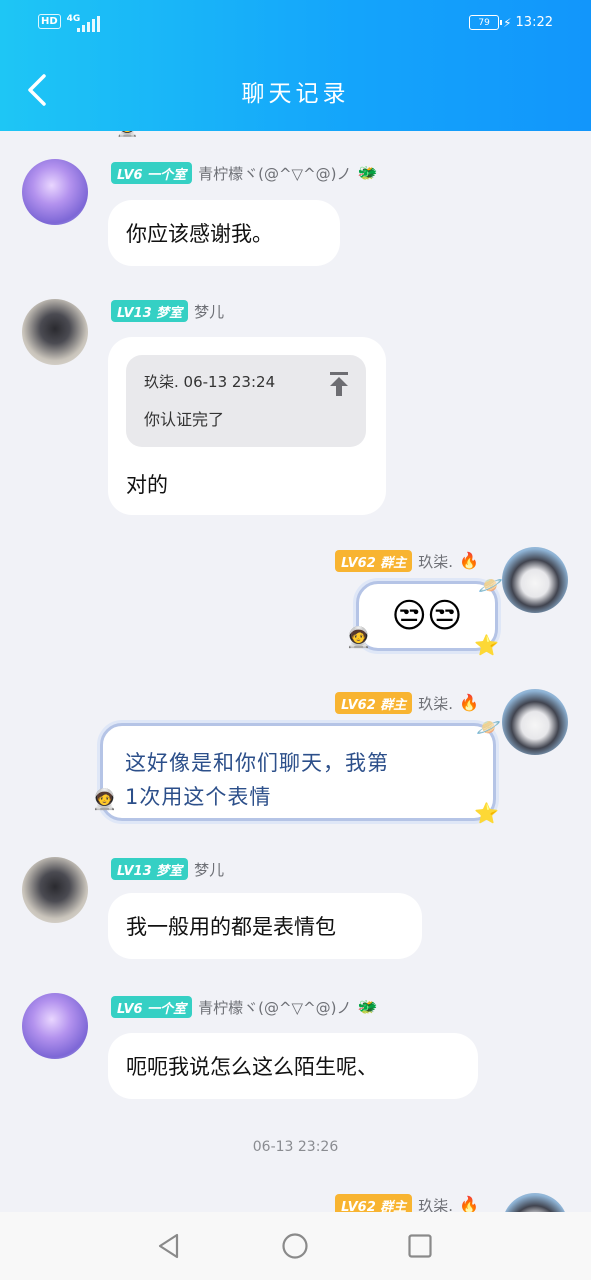  I want to click on message-bubble: 你应该感谢我。, so click(224, 233).